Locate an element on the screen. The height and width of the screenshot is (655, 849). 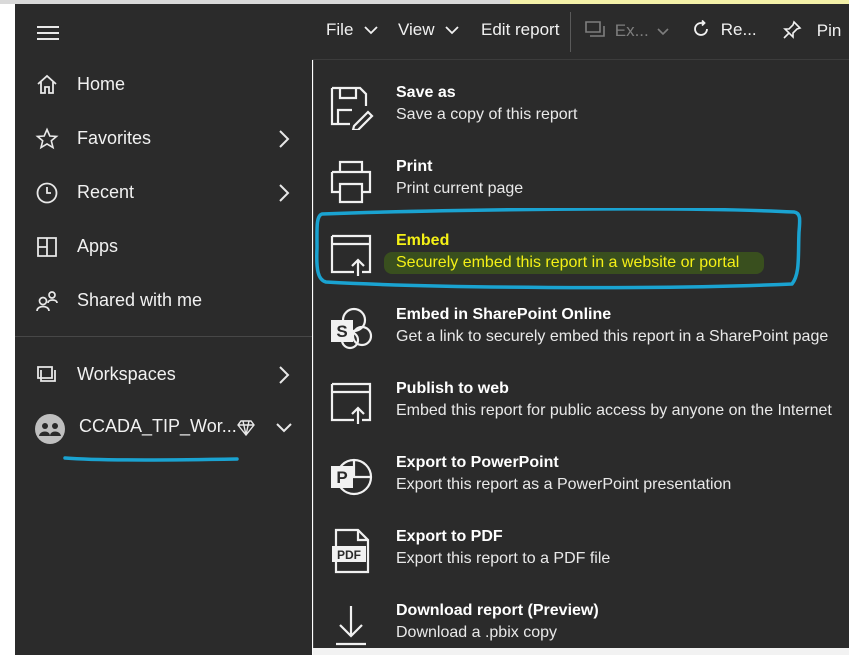
star-icon is located at coordinates (47, 138).